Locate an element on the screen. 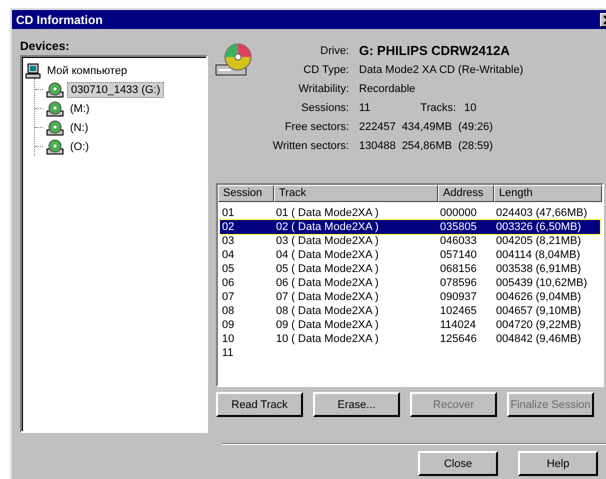 The height and width of the screenshot is (479, 606). info-value: Data Mode2 XA CD (Re-Writable) is located at coordinates (441, 70).